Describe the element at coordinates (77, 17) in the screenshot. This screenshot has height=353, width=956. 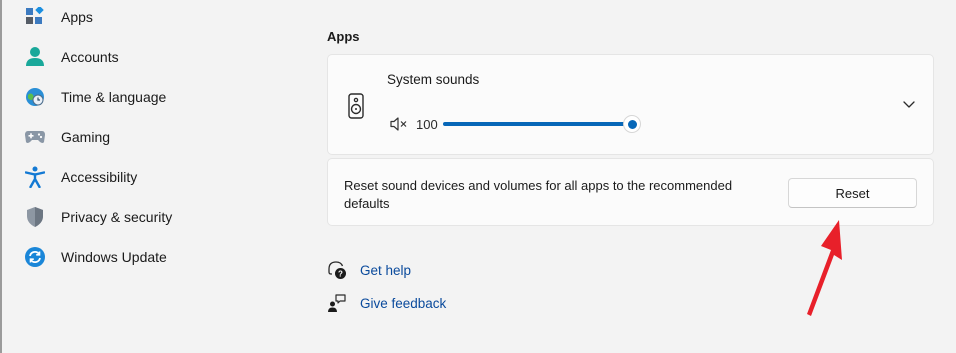
I see `sidebar-item-label: Apps` at that location.